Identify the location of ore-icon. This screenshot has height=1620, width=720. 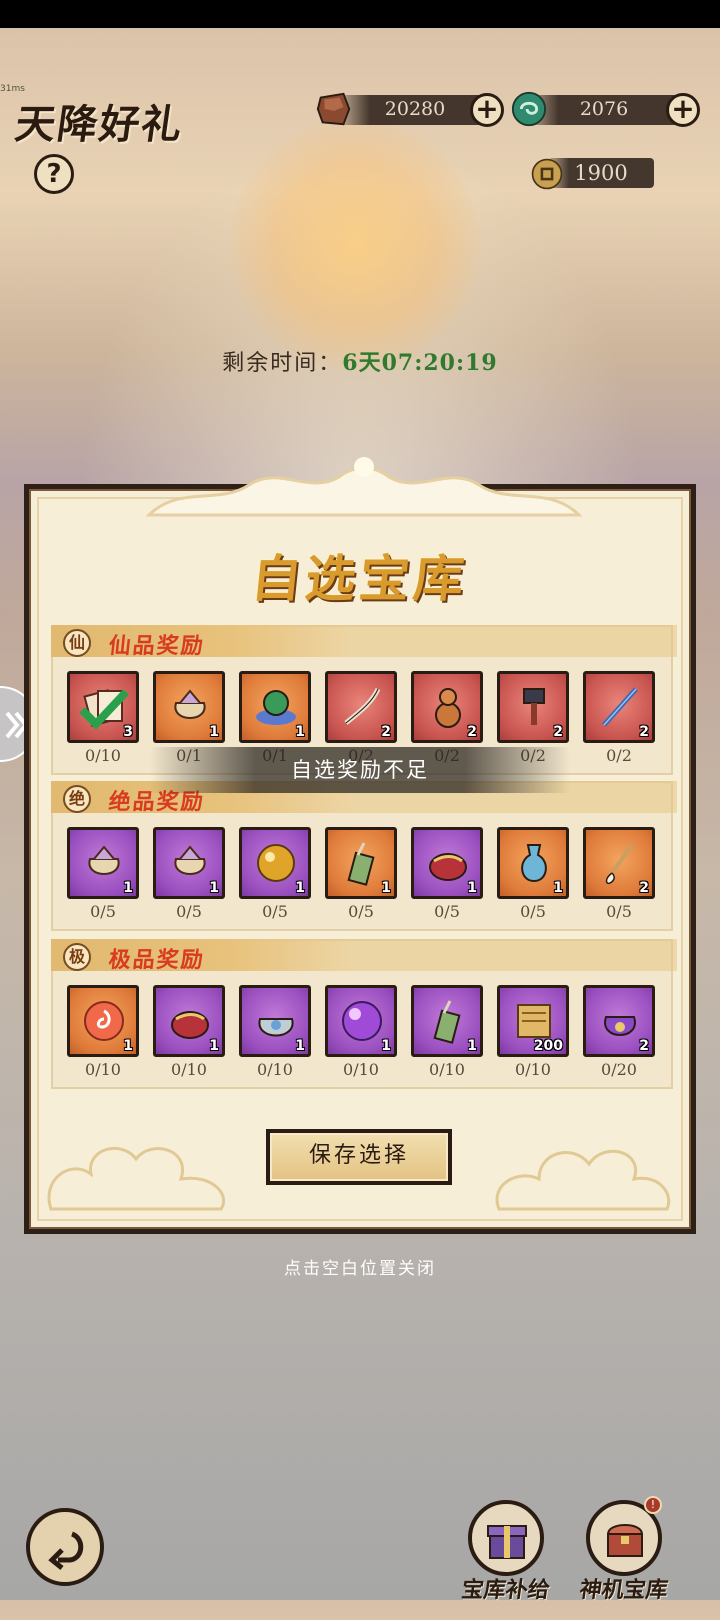
(333, 109).